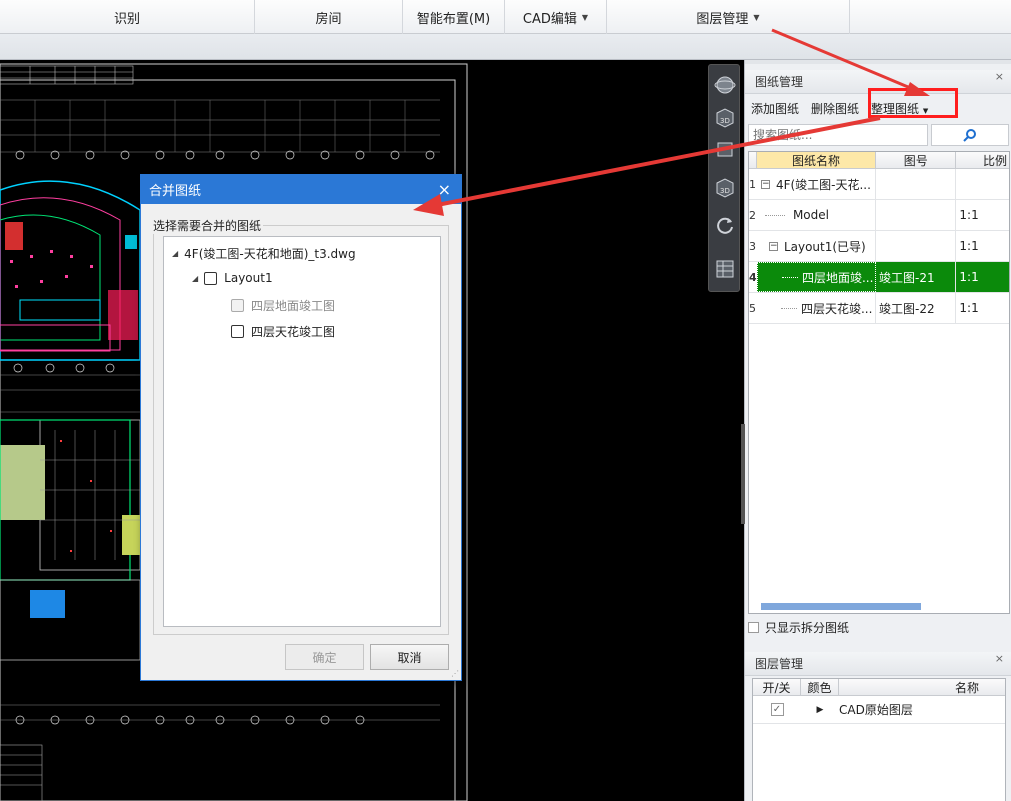 This screenshot has height=801, width=1011. Describe the element at coordinates (916, 308) in the screenshot. I see `row-number: 竣工图-22` at that location.